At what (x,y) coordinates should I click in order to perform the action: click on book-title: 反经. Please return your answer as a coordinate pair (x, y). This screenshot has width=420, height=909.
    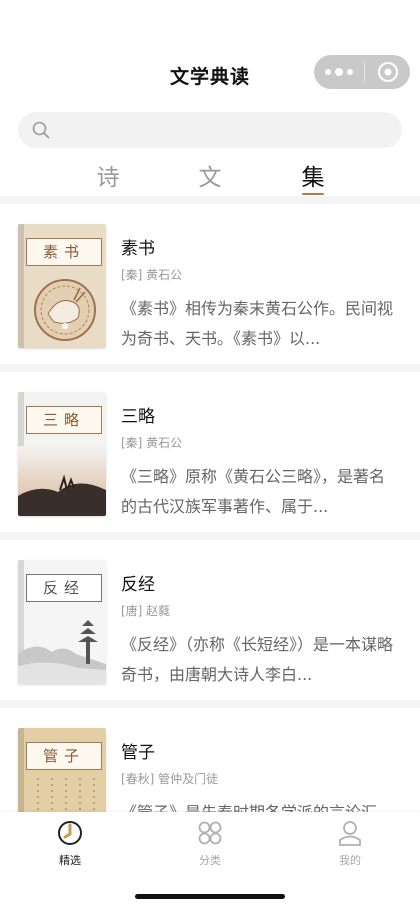
    Looking at the image, I should click on (138, 585).